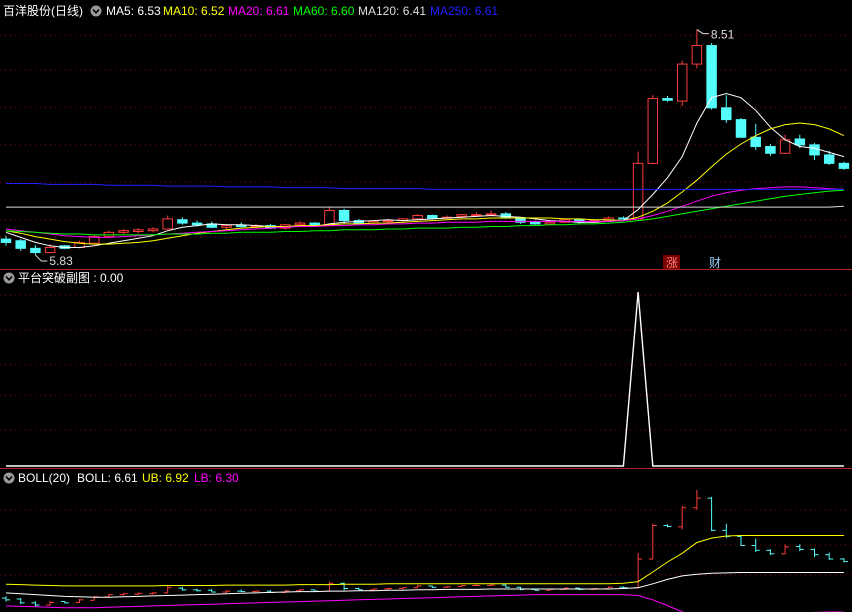  Describe the element at coordinates (324, 11) in the screenshot. I see `ma60-label: MA60: 6.60` at that location.